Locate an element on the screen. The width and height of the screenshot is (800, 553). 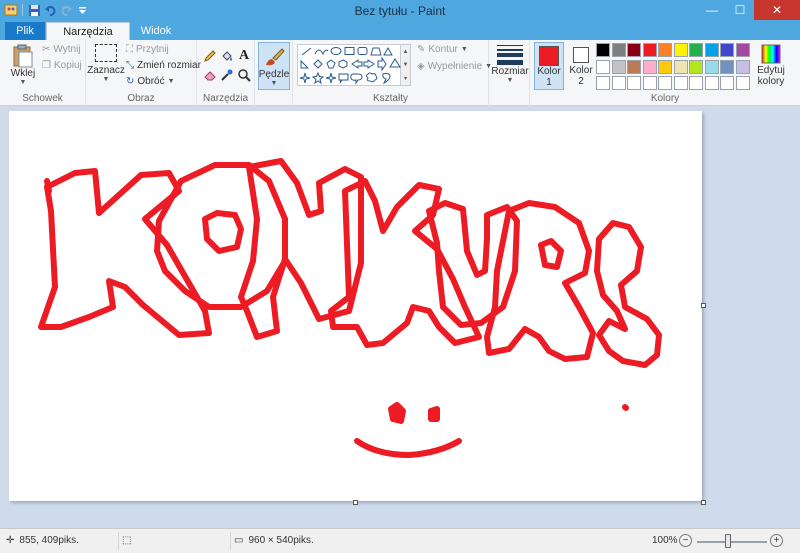
color2-number: 2 is located at coordinates (581, 81).